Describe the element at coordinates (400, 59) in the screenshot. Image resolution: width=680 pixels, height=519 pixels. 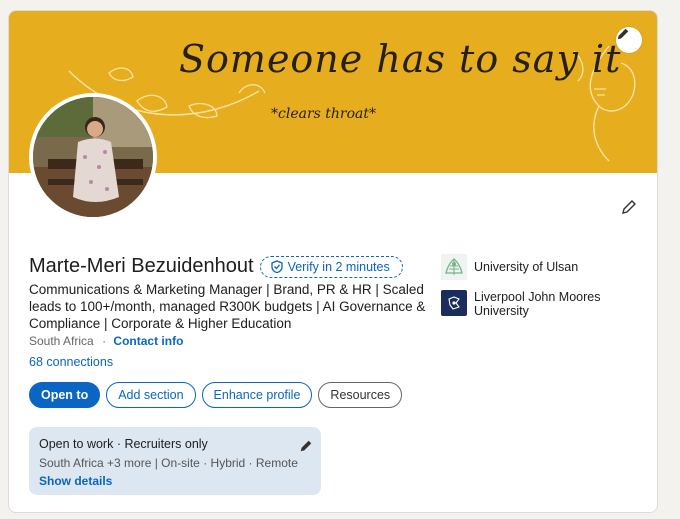
I see `banner-title: Someone has to say it` at that location.